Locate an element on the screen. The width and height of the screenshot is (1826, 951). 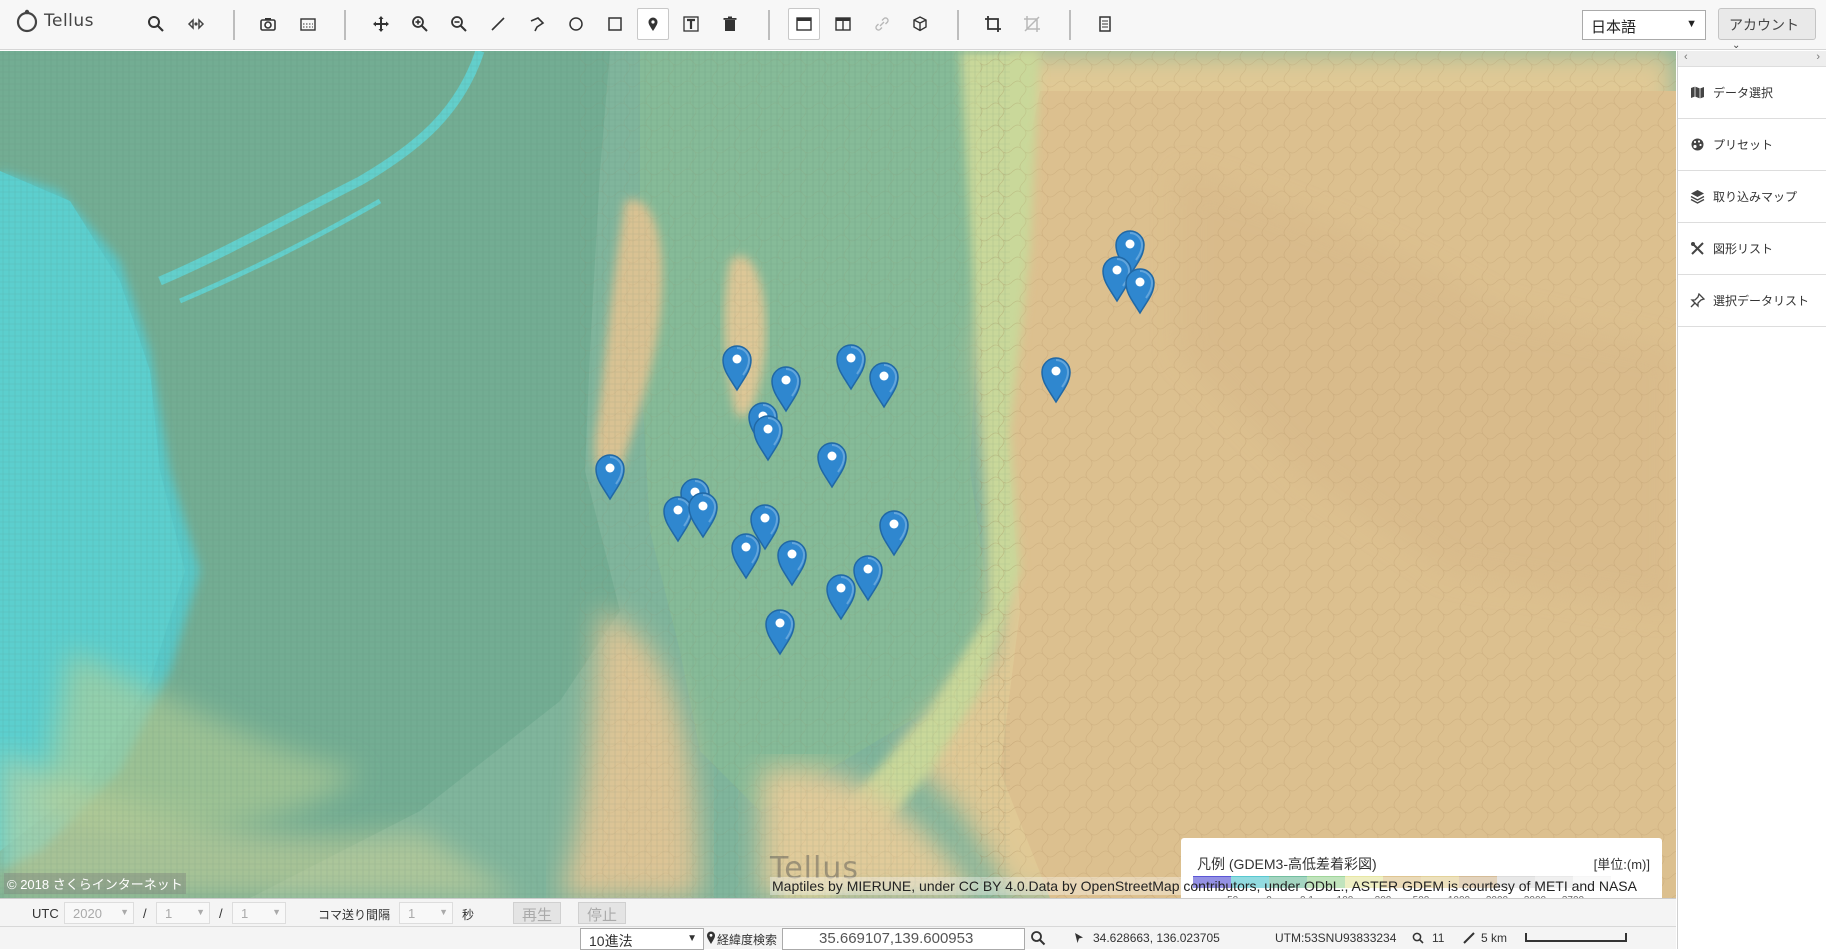
chevron-right-icon: › is located at coordinates (1818, 57).